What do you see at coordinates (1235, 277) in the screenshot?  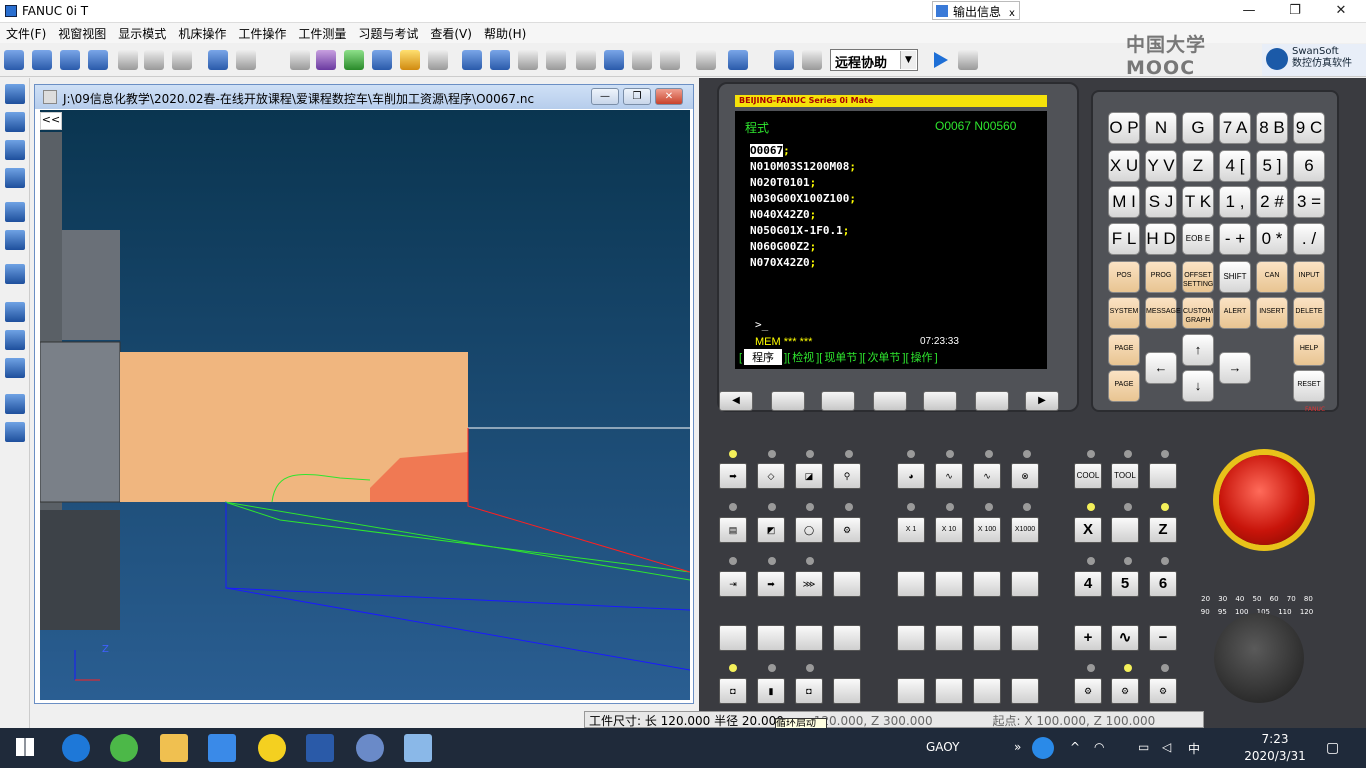 I see `key-shift: SHIFT` at bounding box center [1235, 277].